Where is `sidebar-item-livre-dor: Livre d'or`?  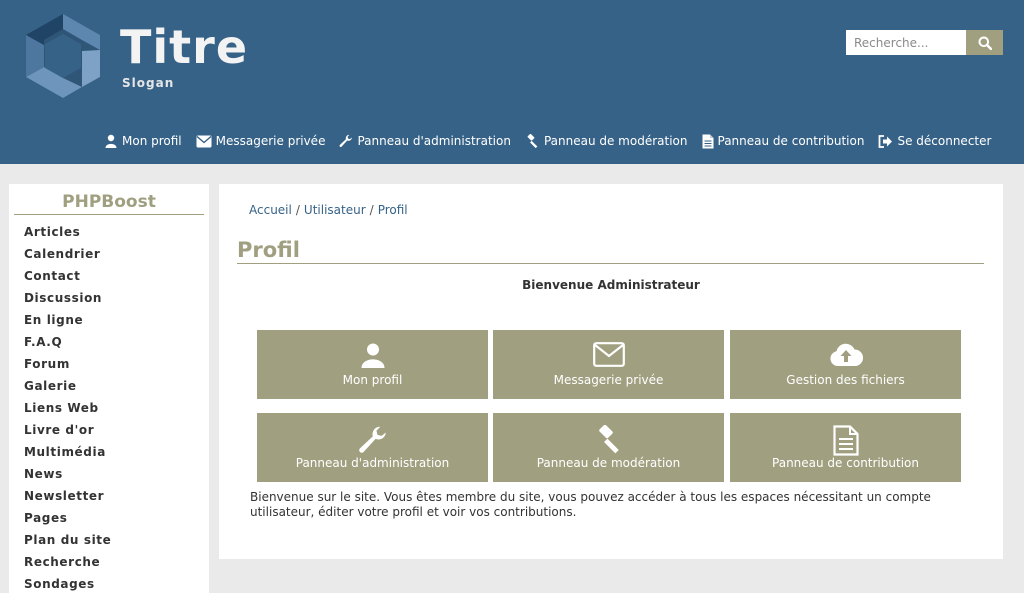 sidebar-item-livre-dor: Livre d'or is located at coordinates (67, 434).